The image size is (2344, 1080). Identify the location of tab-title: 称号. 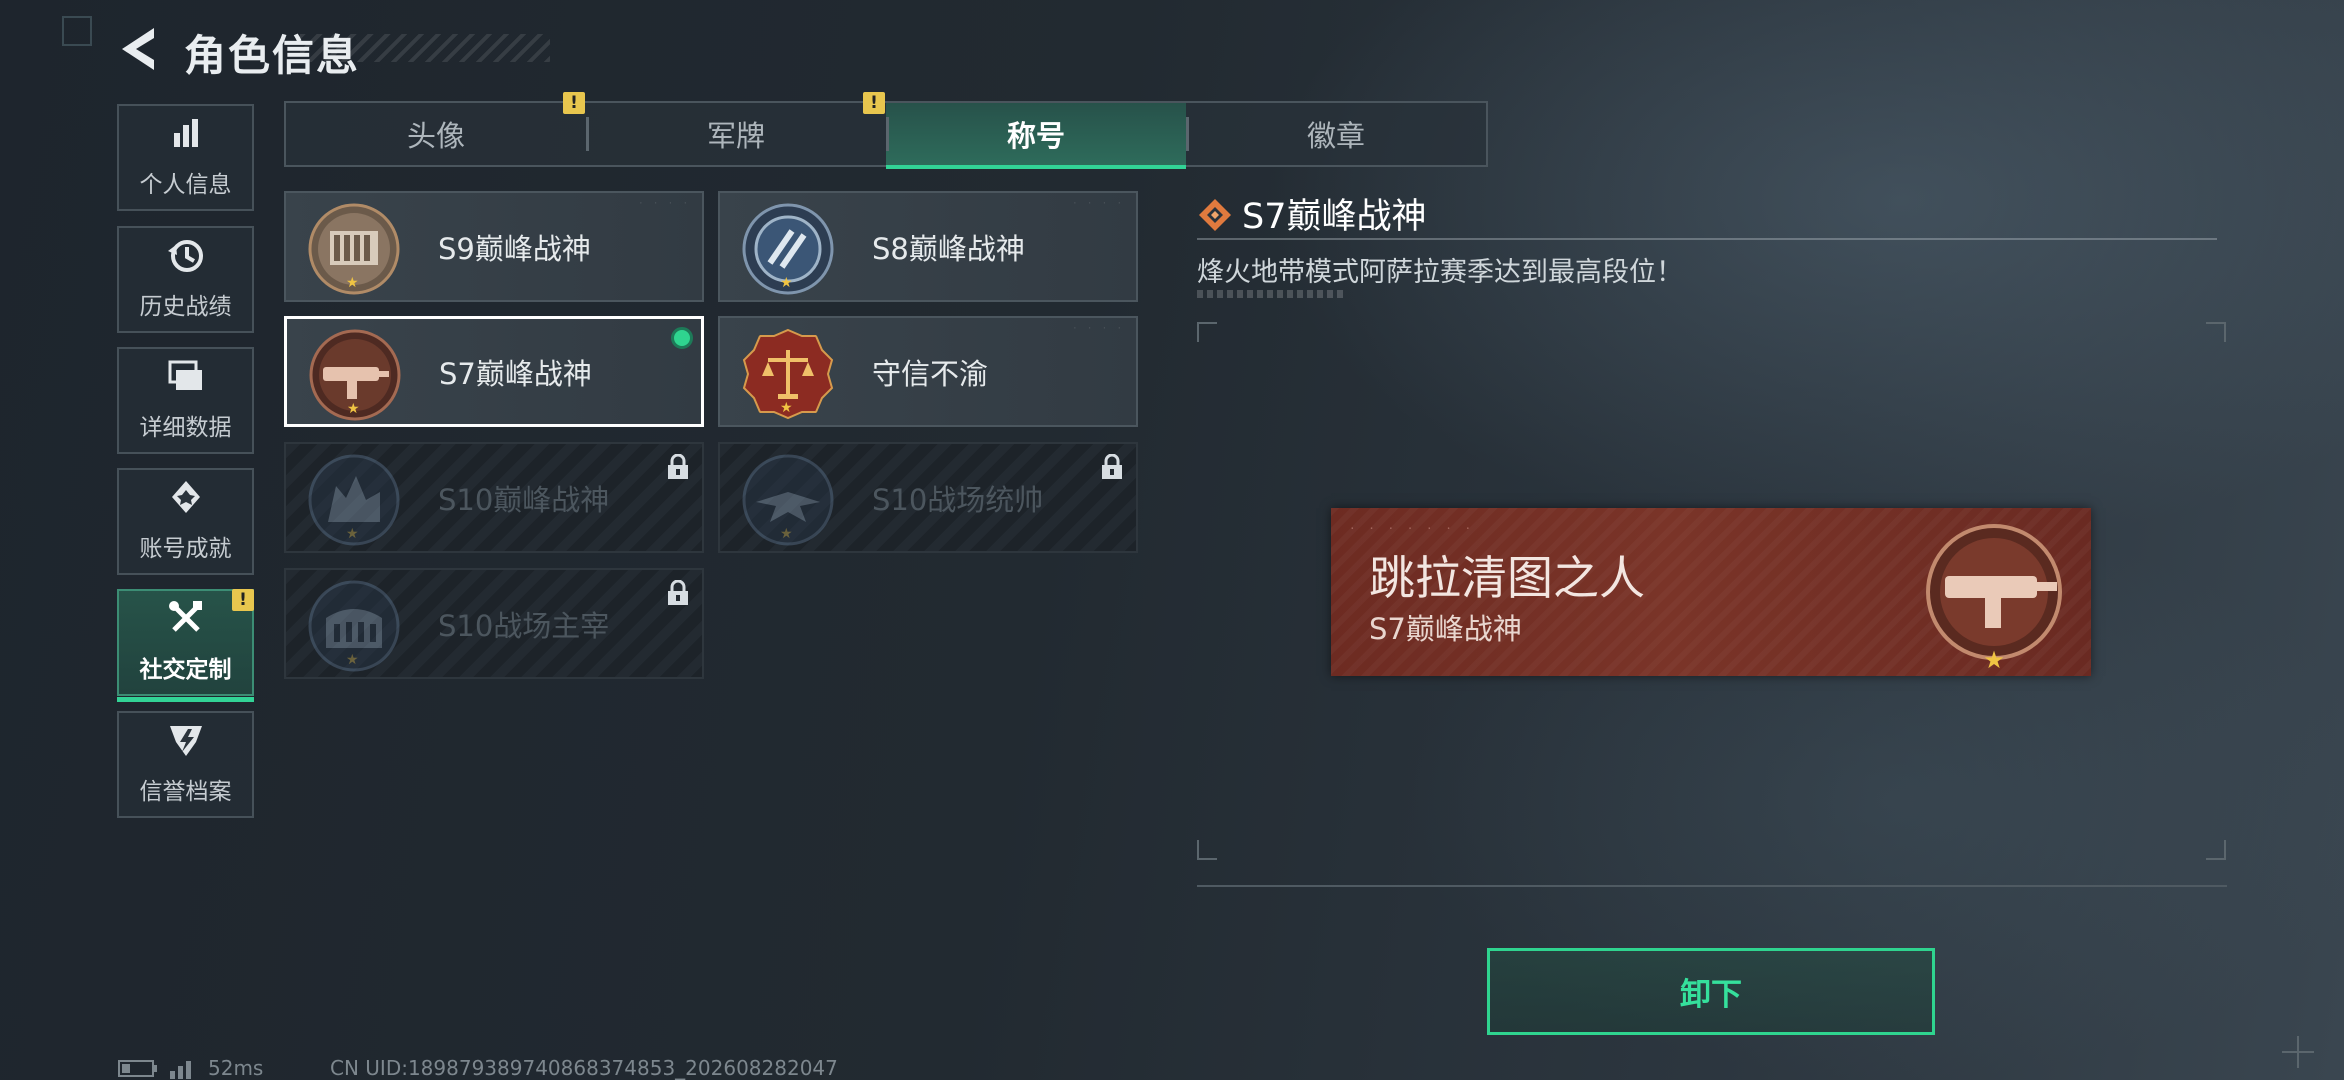
(1036, 136).